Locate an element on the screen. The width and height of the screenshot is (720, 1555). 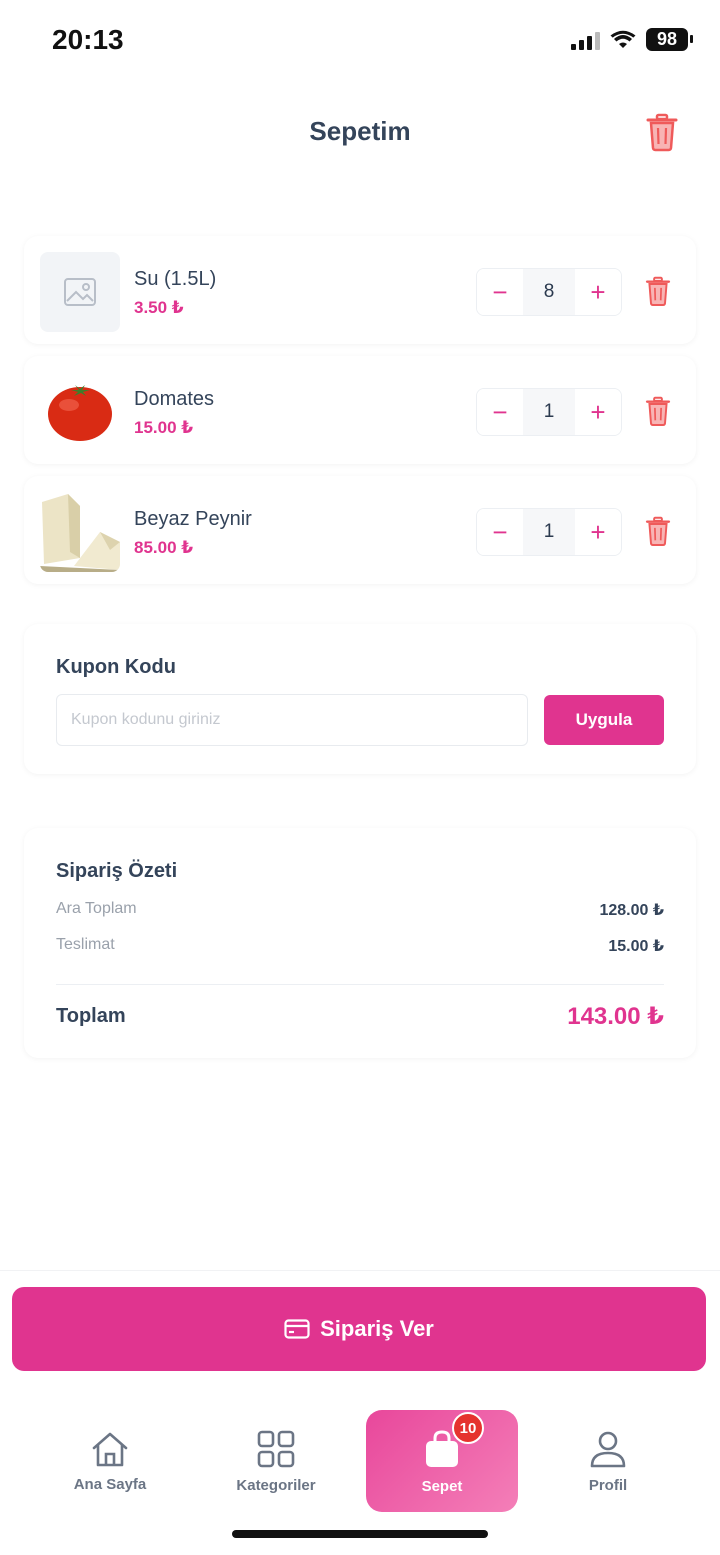
checkout-bar: Sipariş Ver is located at coordinates (360, 1328).